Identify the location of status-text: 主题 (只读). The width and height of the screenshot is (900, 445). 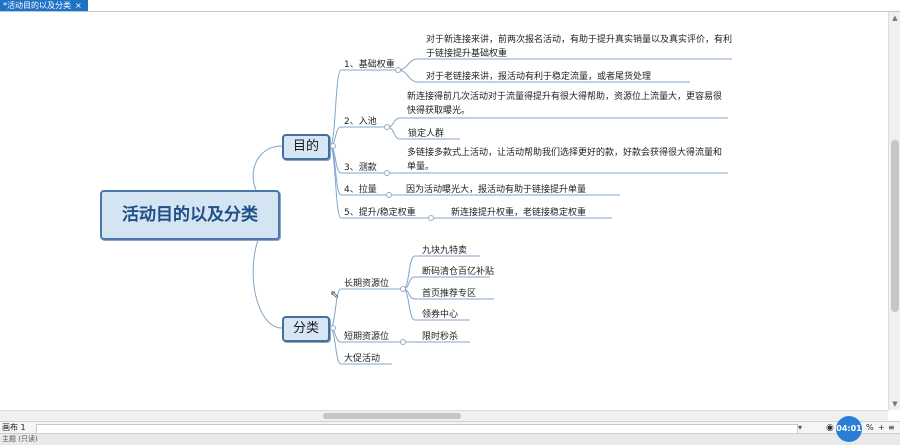
(20, 439).